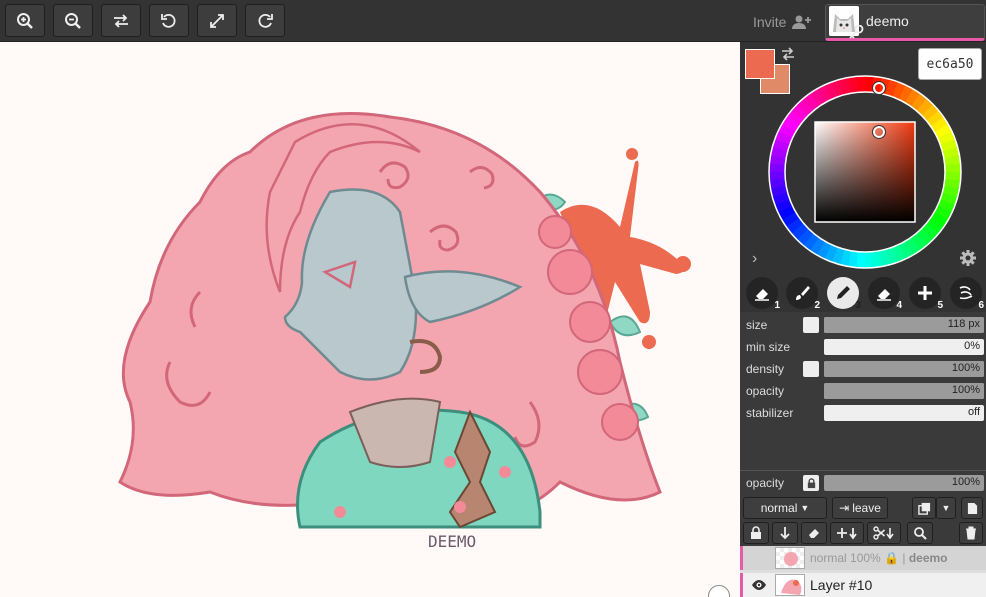  Describe the element at coordinates (754, 259) in the screenshot. I see `chevron-right-icon: ›` at that location.